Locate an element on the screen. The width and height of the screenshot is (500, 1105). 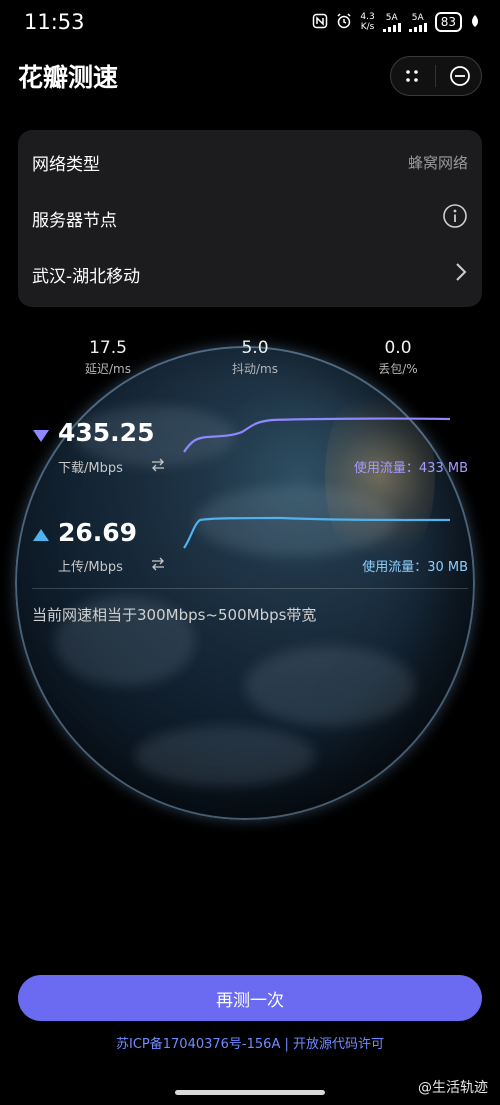
jitter-value: 5.0 is located at coordinates (255, 348).